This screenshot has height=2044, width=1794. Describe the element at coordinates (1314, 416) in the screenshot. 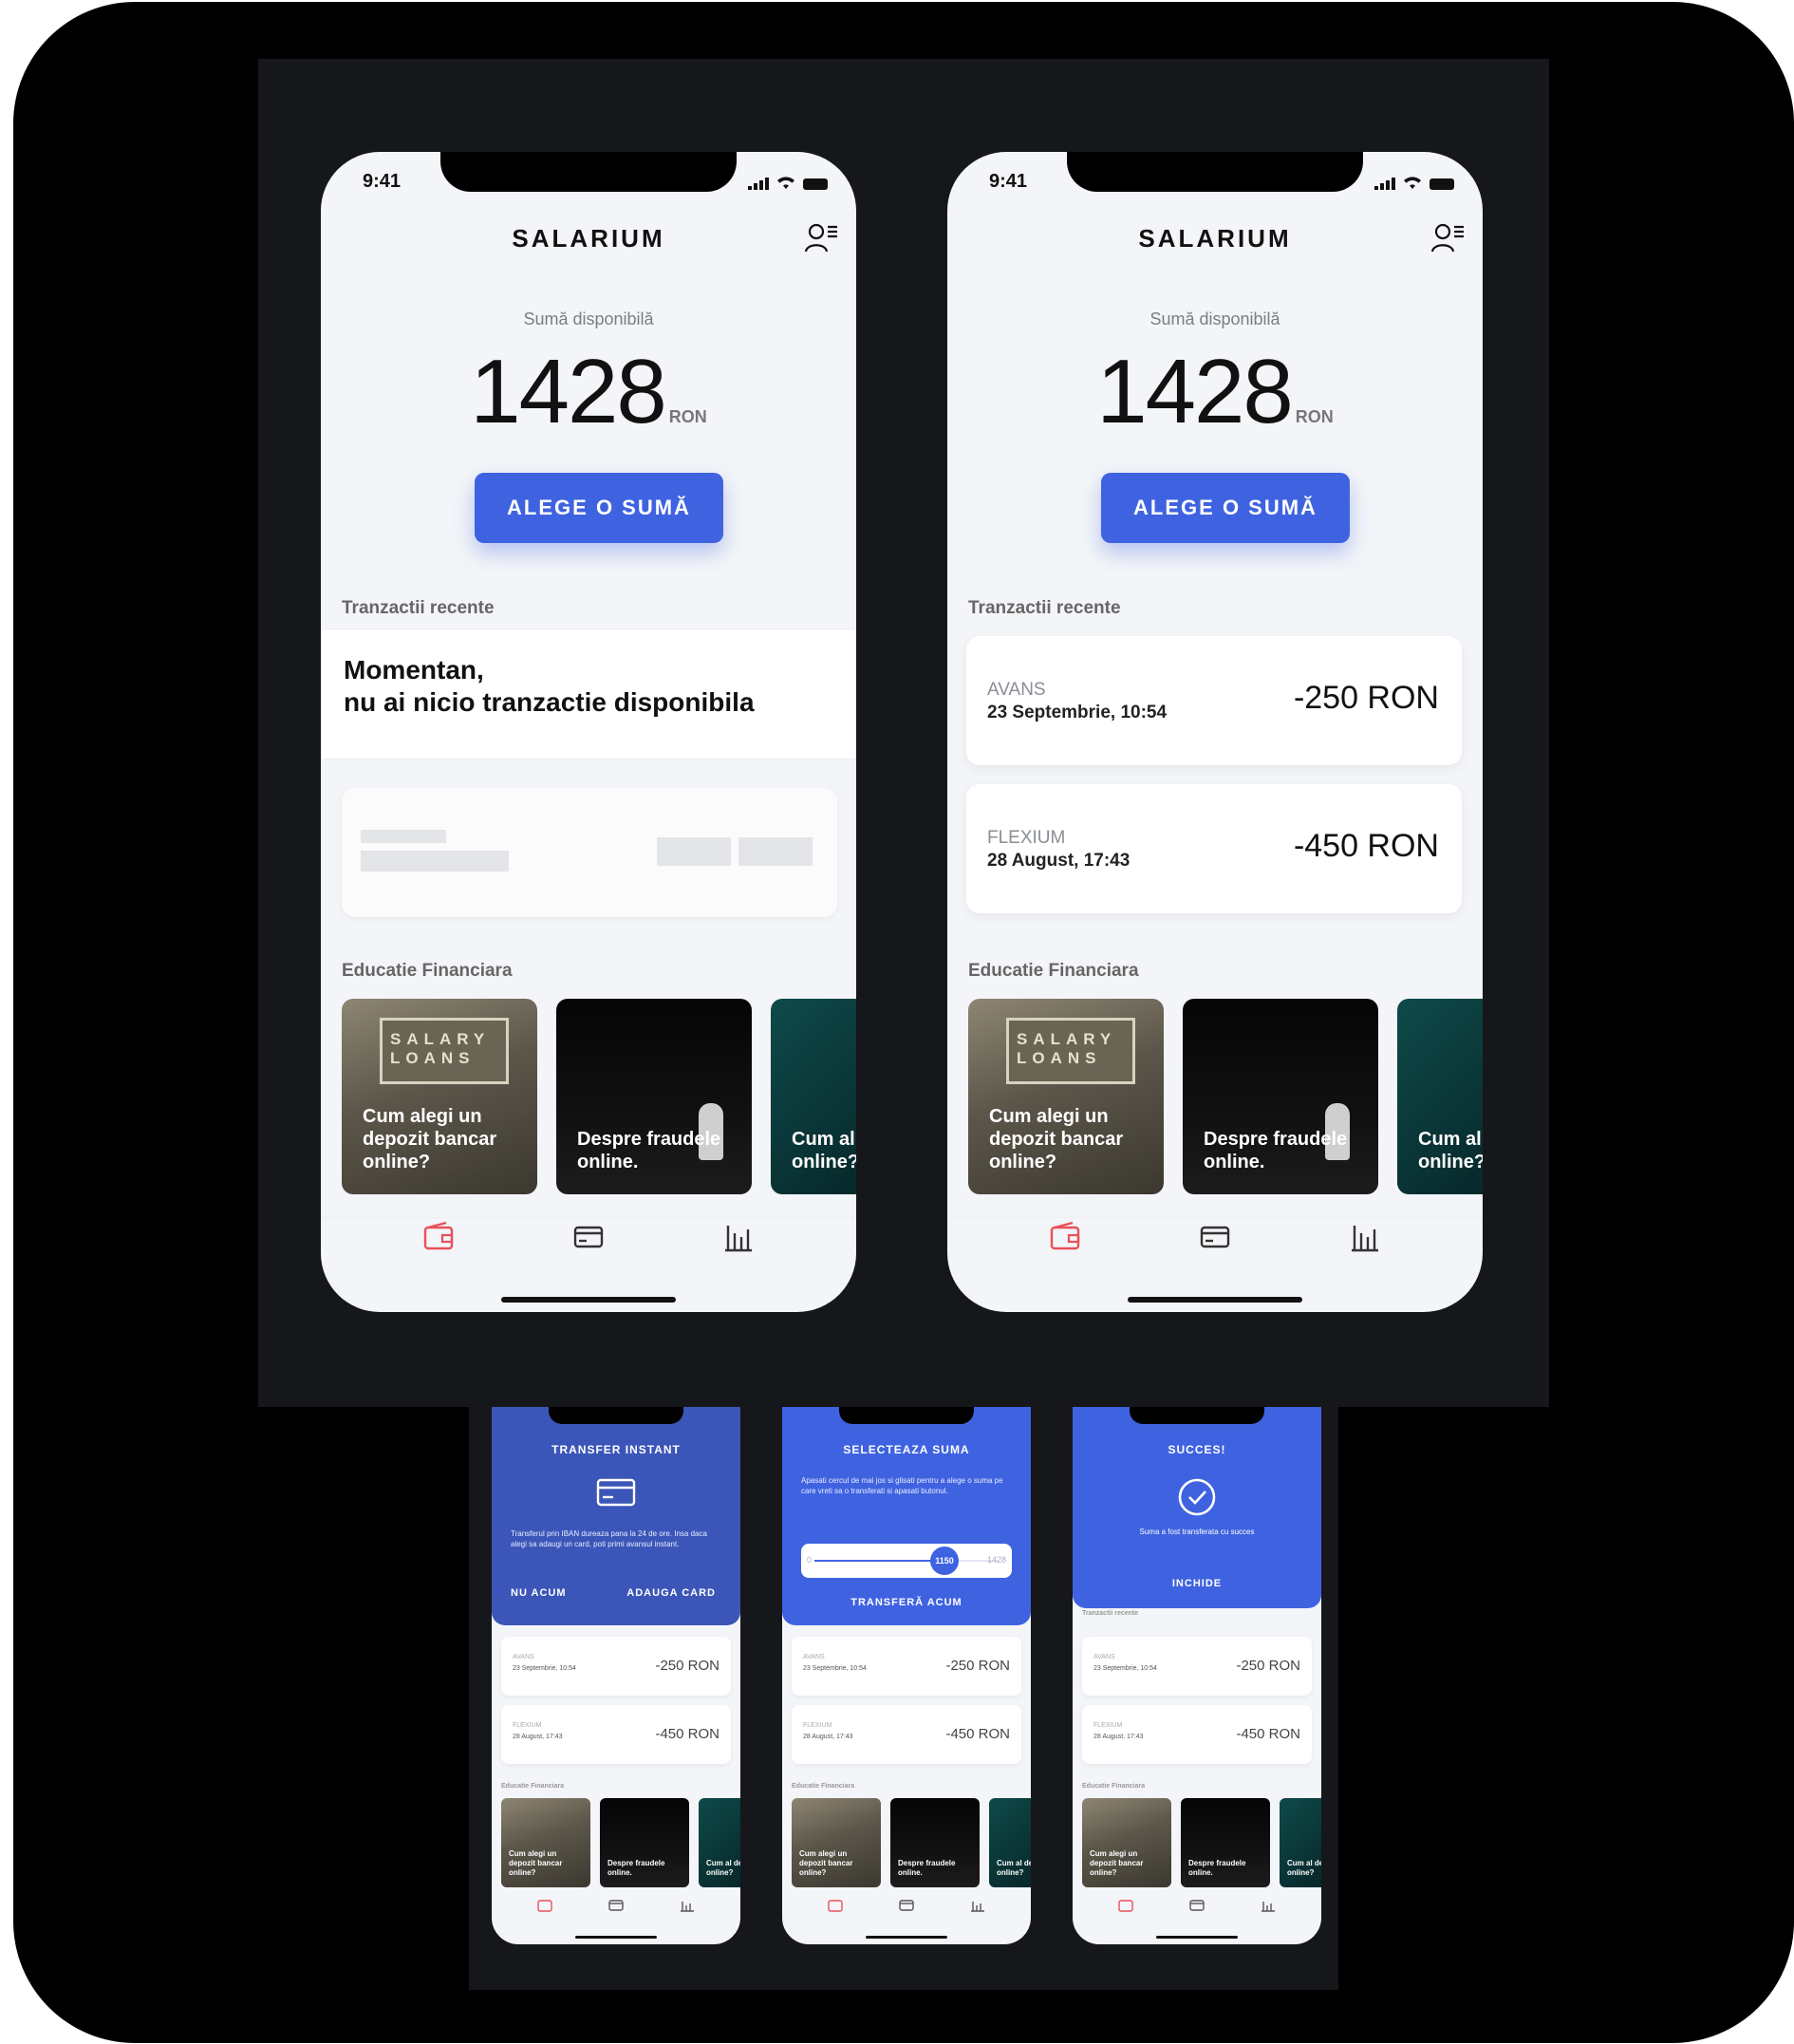

I see `currency-label: RON` at that location.